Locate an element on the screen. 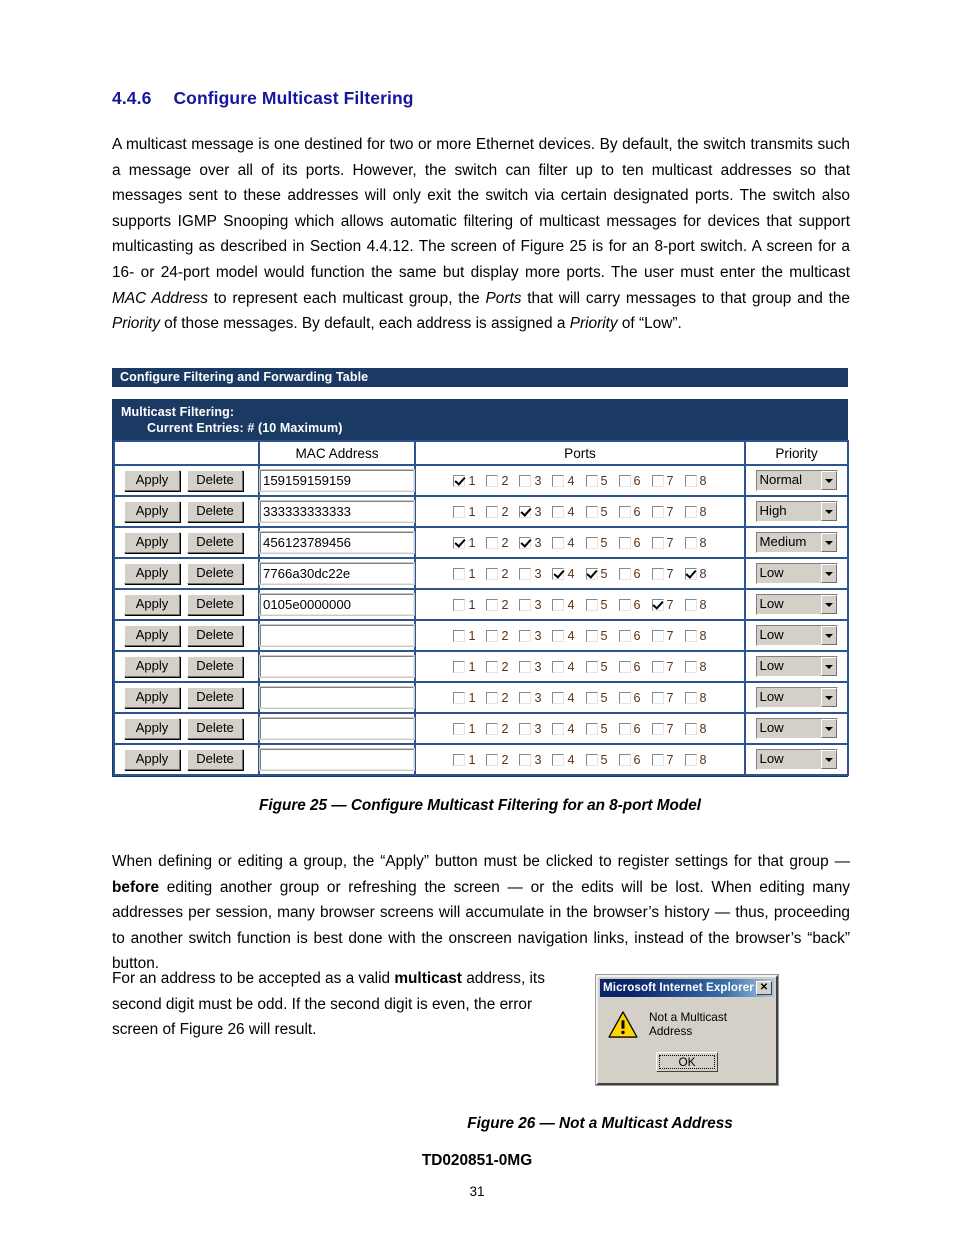  close-icon: ✕ is located at coordinates (764, 988).